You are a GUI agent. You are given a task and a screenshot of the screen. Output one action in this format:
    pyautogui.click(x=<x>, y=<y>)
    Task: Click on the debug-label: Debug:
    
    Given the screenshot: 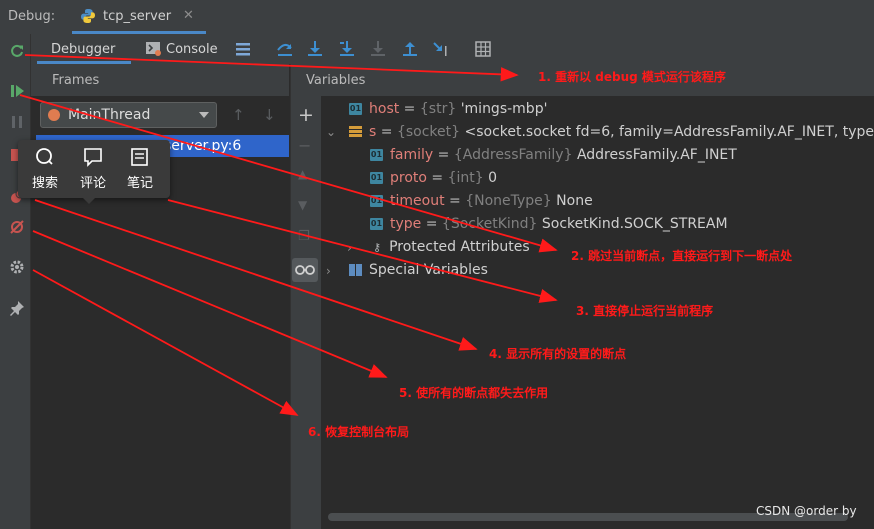 What is the action you would take?
    pyautogui.click(x=32, y=16)
    